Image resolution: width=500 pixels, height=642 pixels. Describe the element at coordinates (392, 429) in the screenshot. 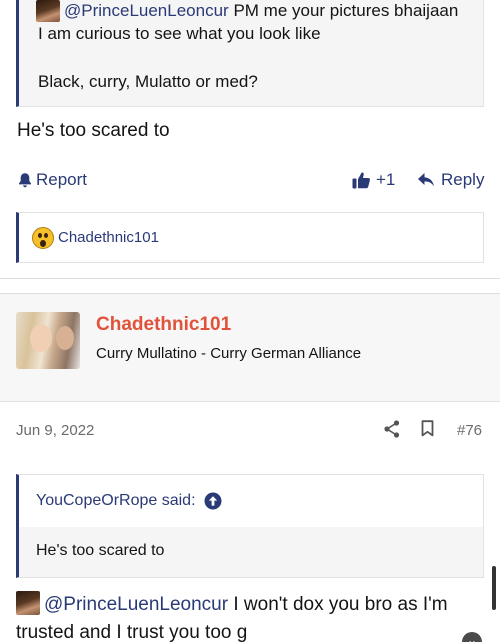

I see `share-icon` at that location.